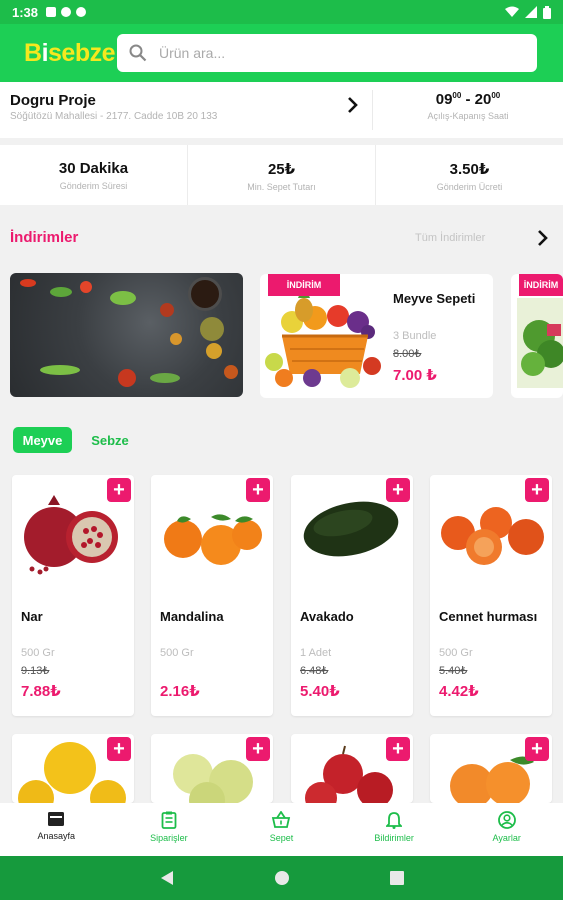 This screenshot has height=900, width=563. Describe the element at coordinates (53, 100) in the screenshot. I see `store-name: Dogru Proje` at that location.